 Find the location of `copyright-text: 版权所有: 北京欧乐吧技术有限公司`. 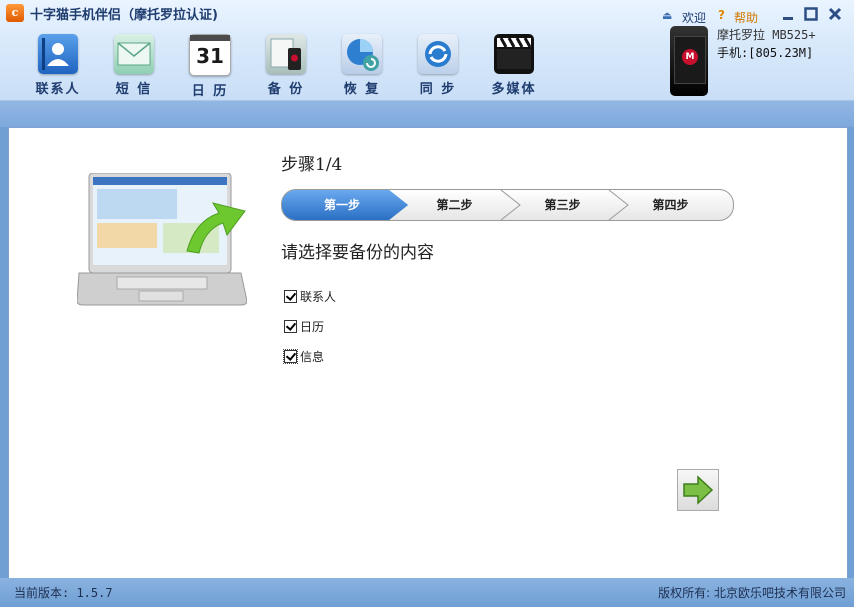

copyright-text: 版权所有: 北京欧乐吧技术有限公司 is located at coordinates (752, 593).